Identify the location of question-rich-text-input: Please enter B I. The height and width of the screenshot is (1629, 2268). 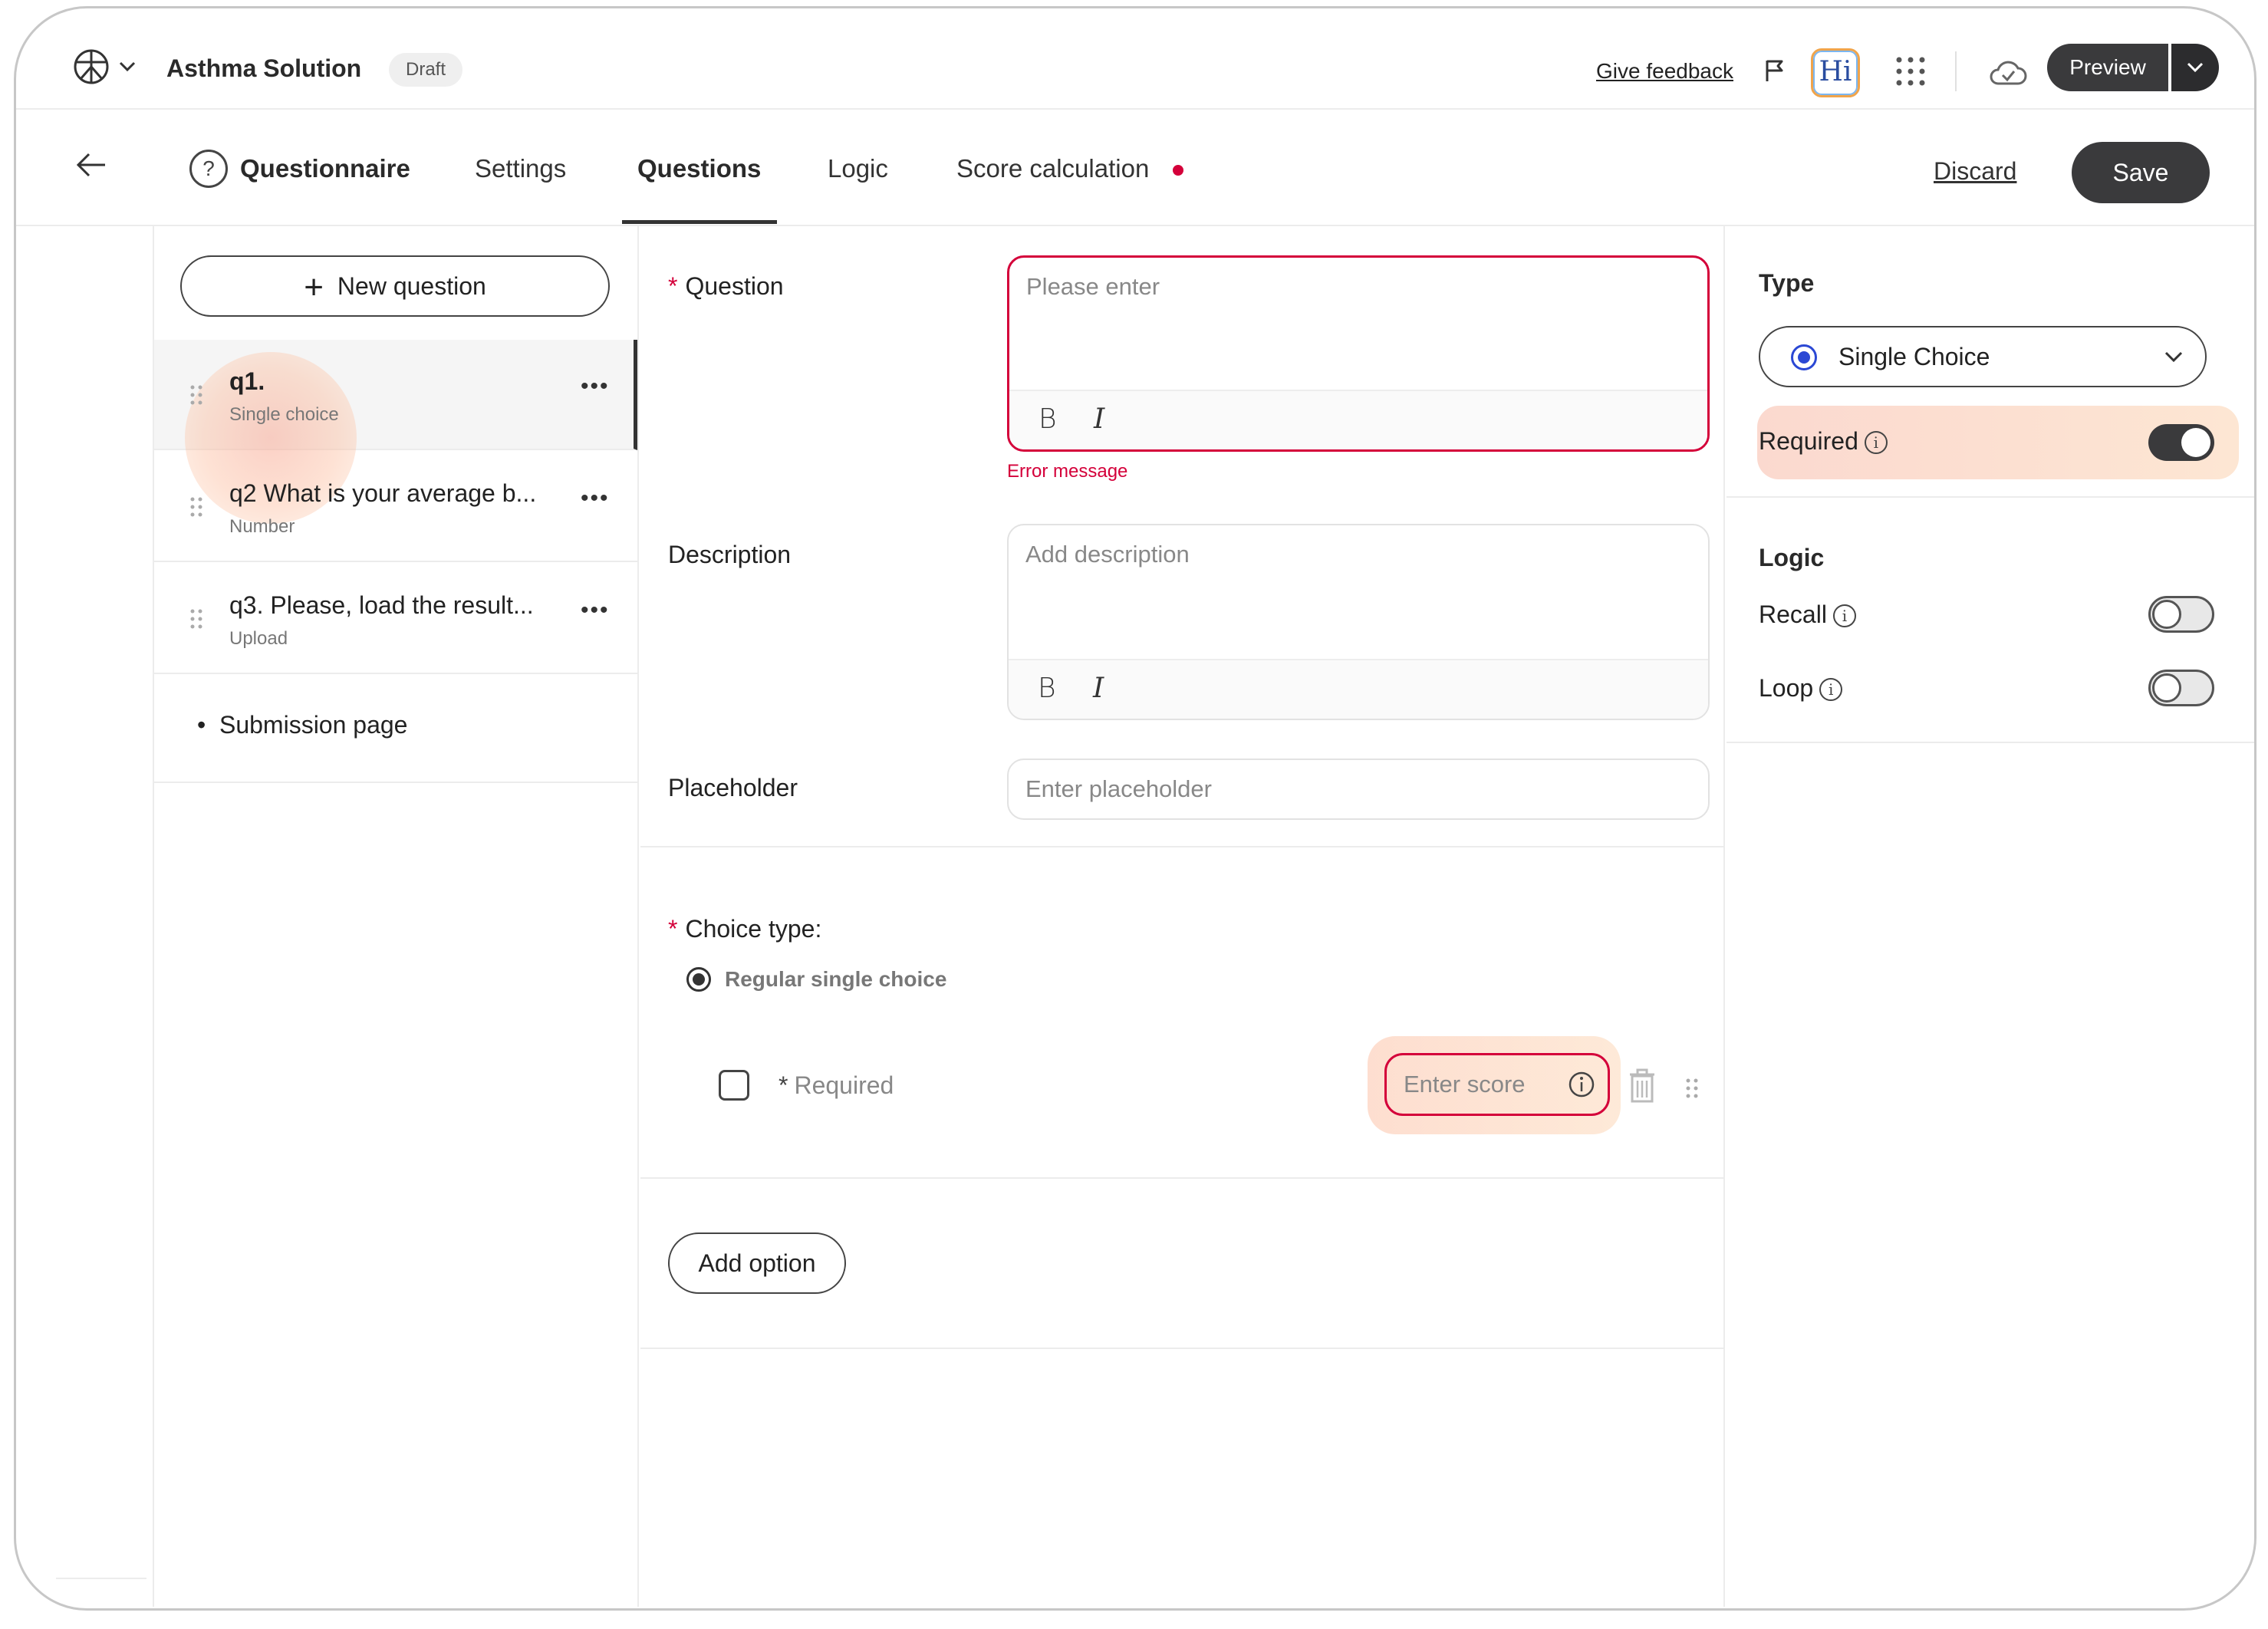
(1359, 353).